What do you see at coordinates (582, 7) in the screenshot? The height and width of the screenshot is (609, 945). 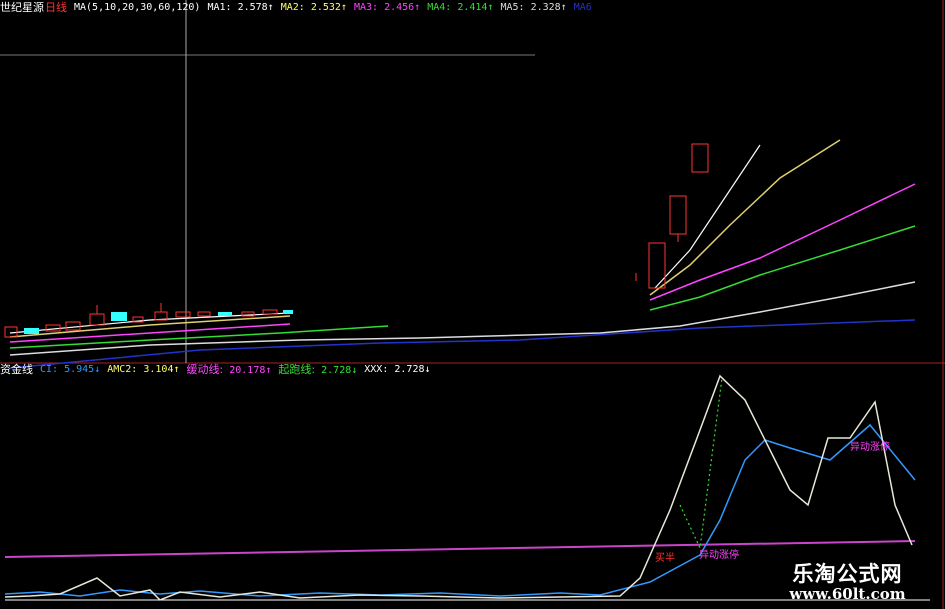 I see `ma6-readout: MA6` at bounding box center [582, 7].